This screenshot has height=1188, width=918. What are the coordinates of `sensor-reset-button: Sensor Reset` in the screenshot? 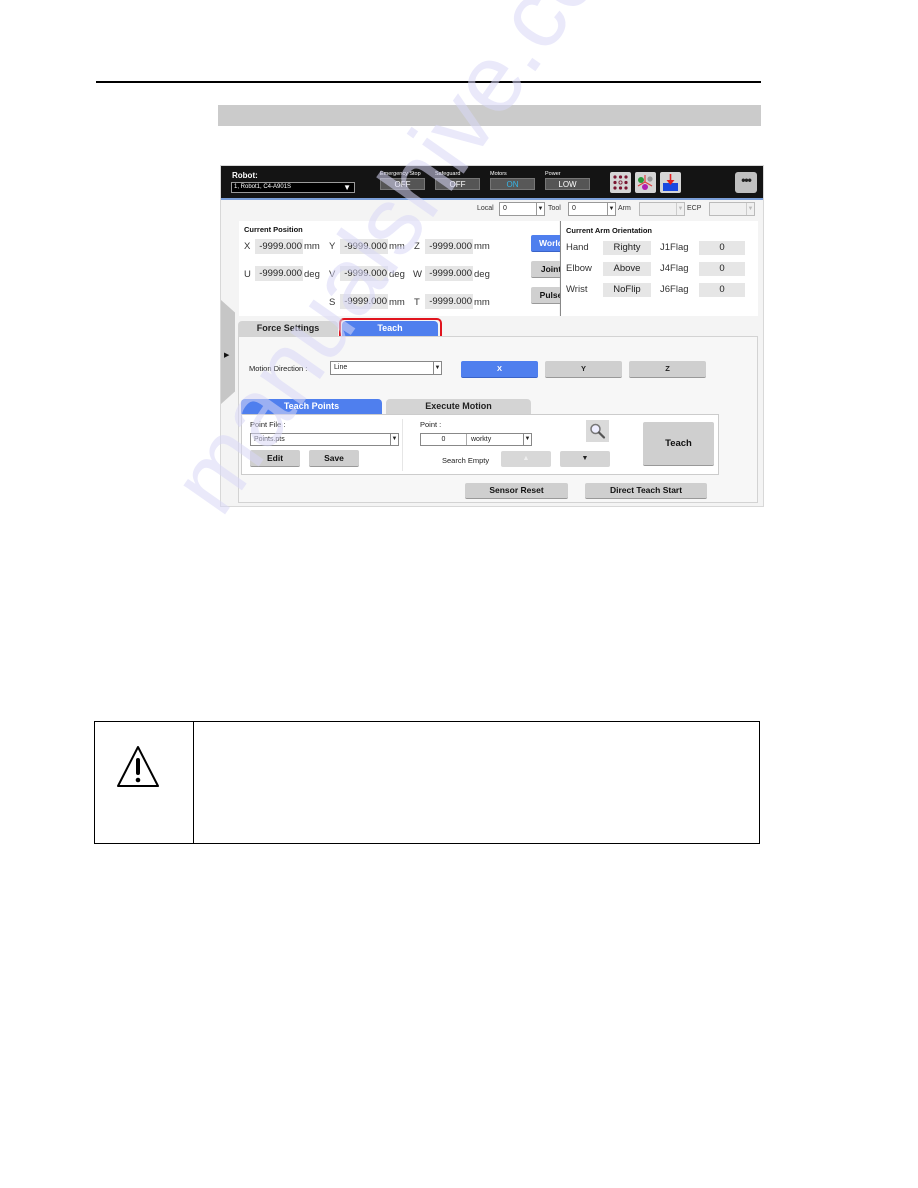 It's located at (516, 491).